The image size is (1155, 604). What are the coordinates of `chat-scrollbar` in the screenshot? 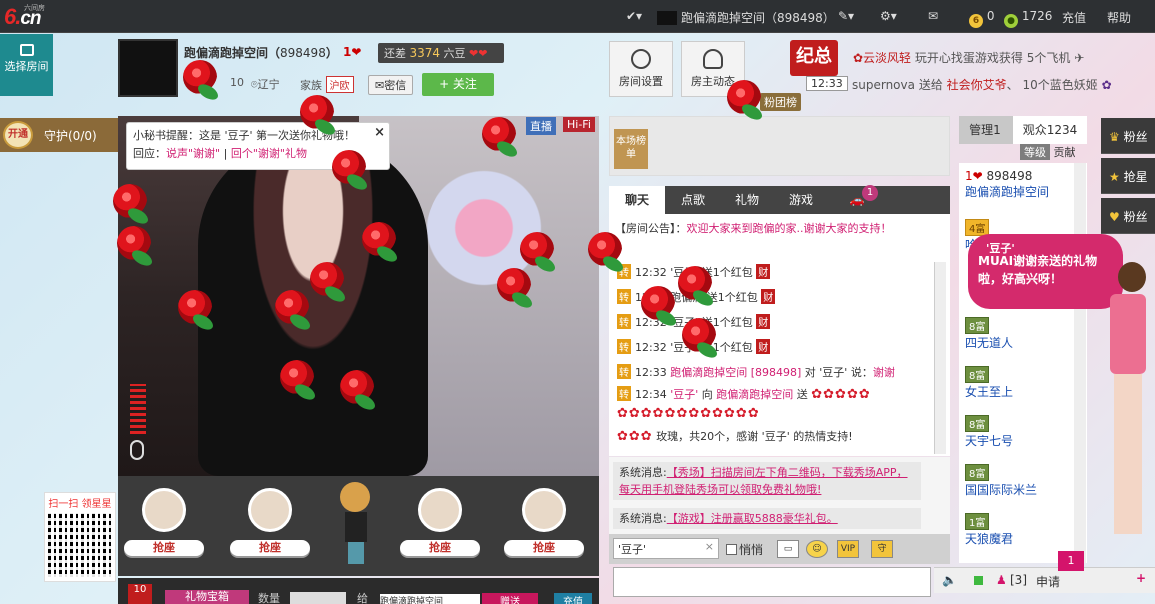 It's located at (940, 358).